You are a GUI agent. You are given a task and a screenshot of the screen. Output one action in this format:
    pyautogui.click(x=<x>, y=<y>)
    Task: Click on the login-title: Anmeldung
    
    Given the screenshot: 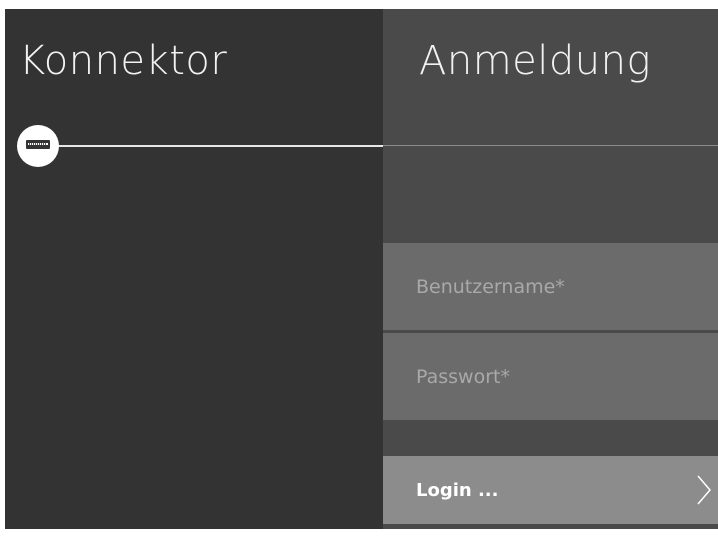 What is the action you would take?
    pyautogui.click(x=535, y=61)
    